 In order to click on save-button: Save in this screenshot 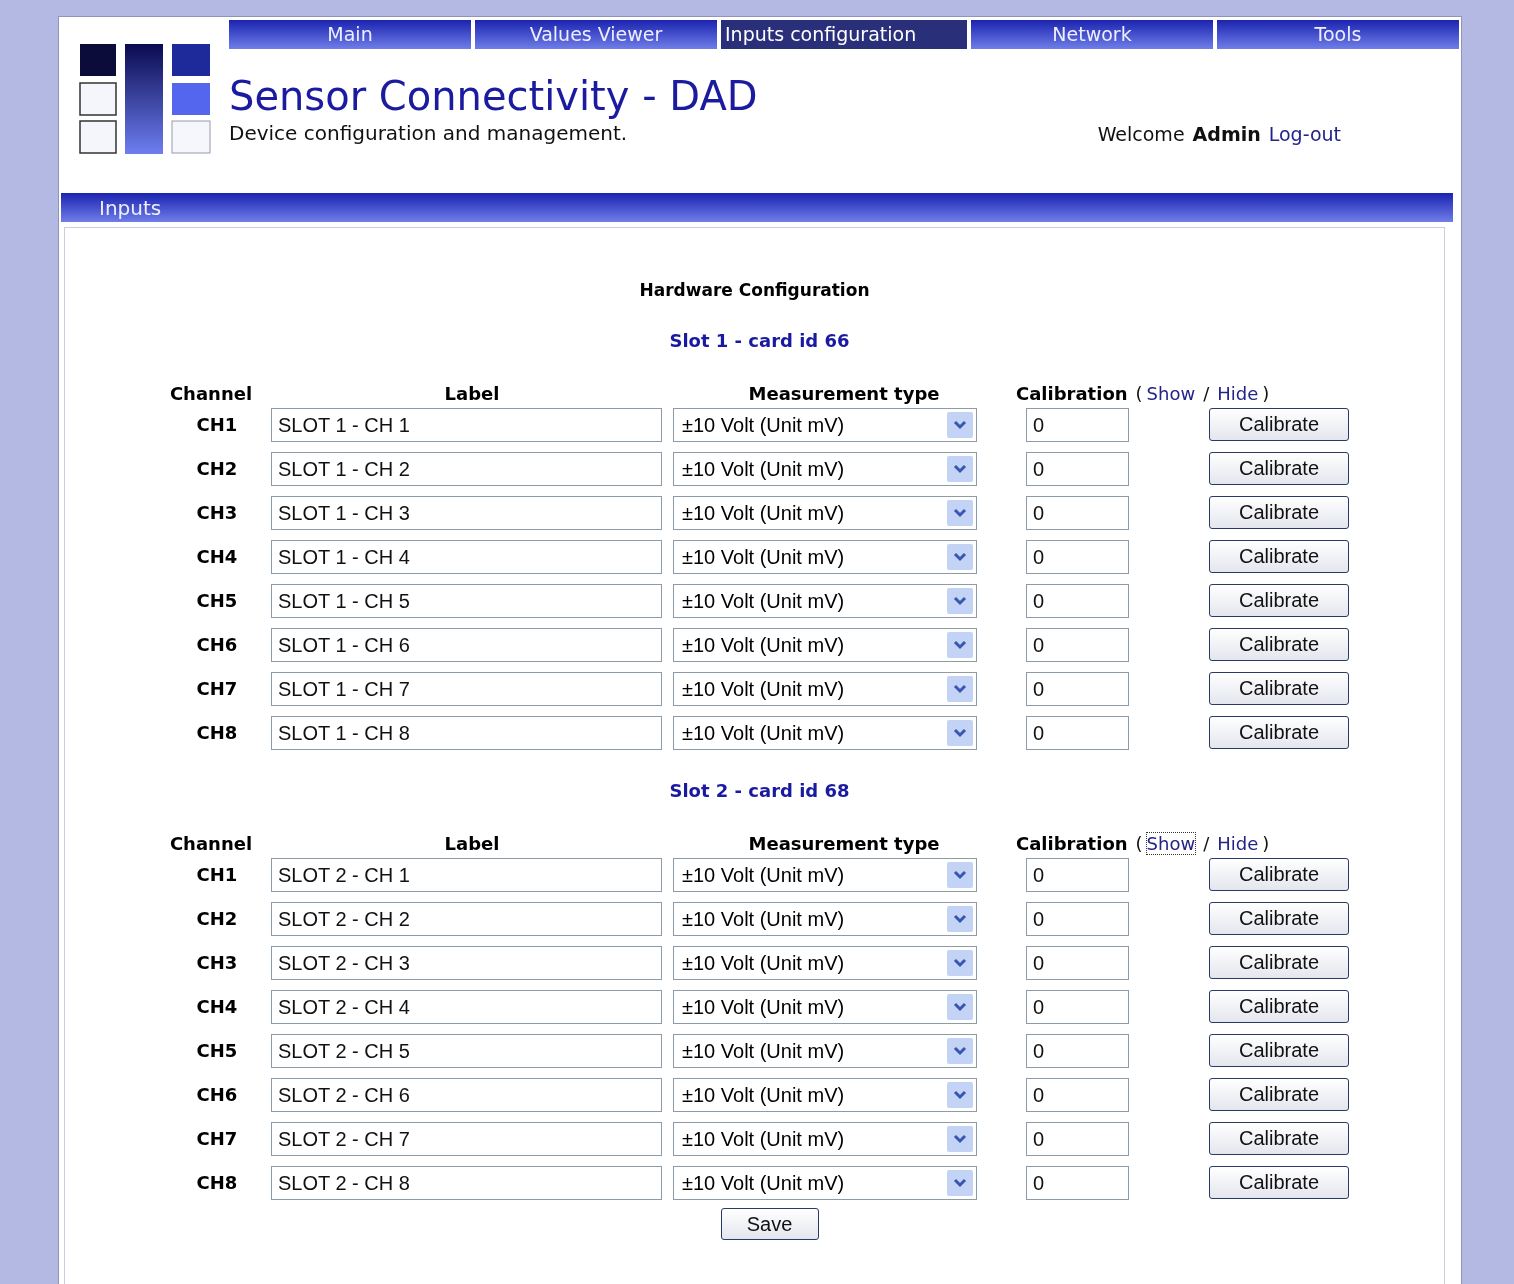, I will do `click(769, 1224)`.